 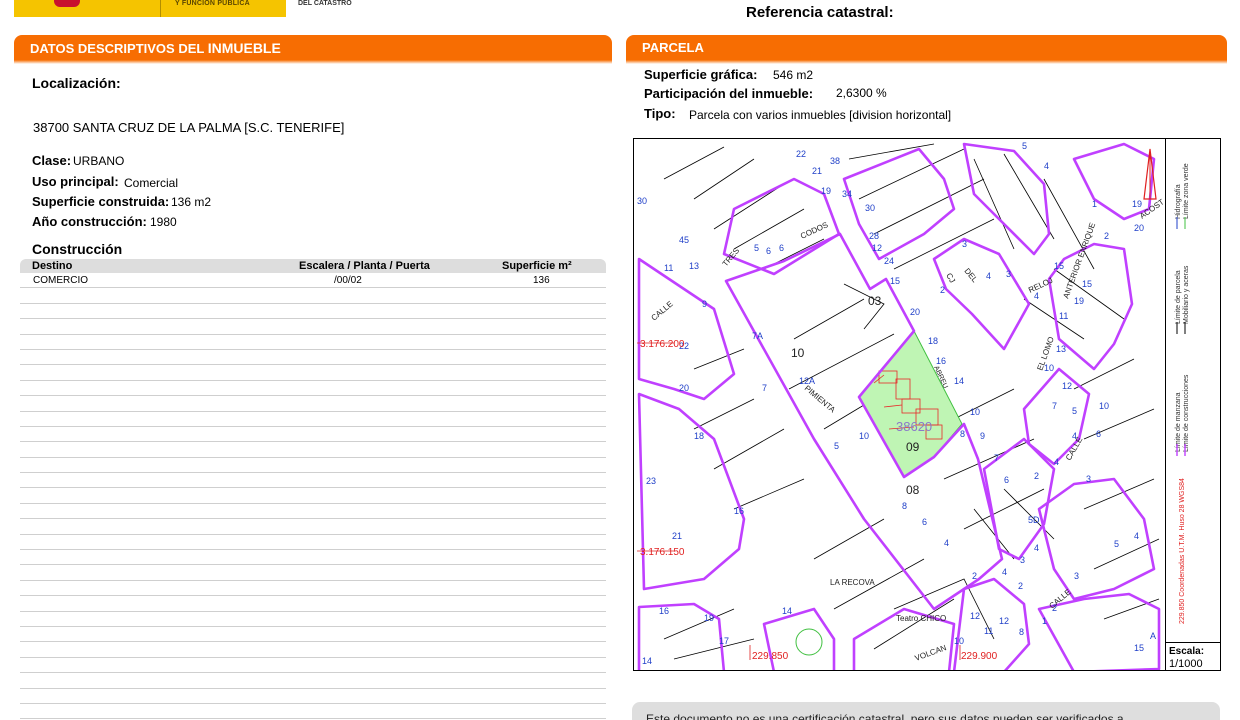 I want to click on svg-text: 38, so click(x=835, y=161).